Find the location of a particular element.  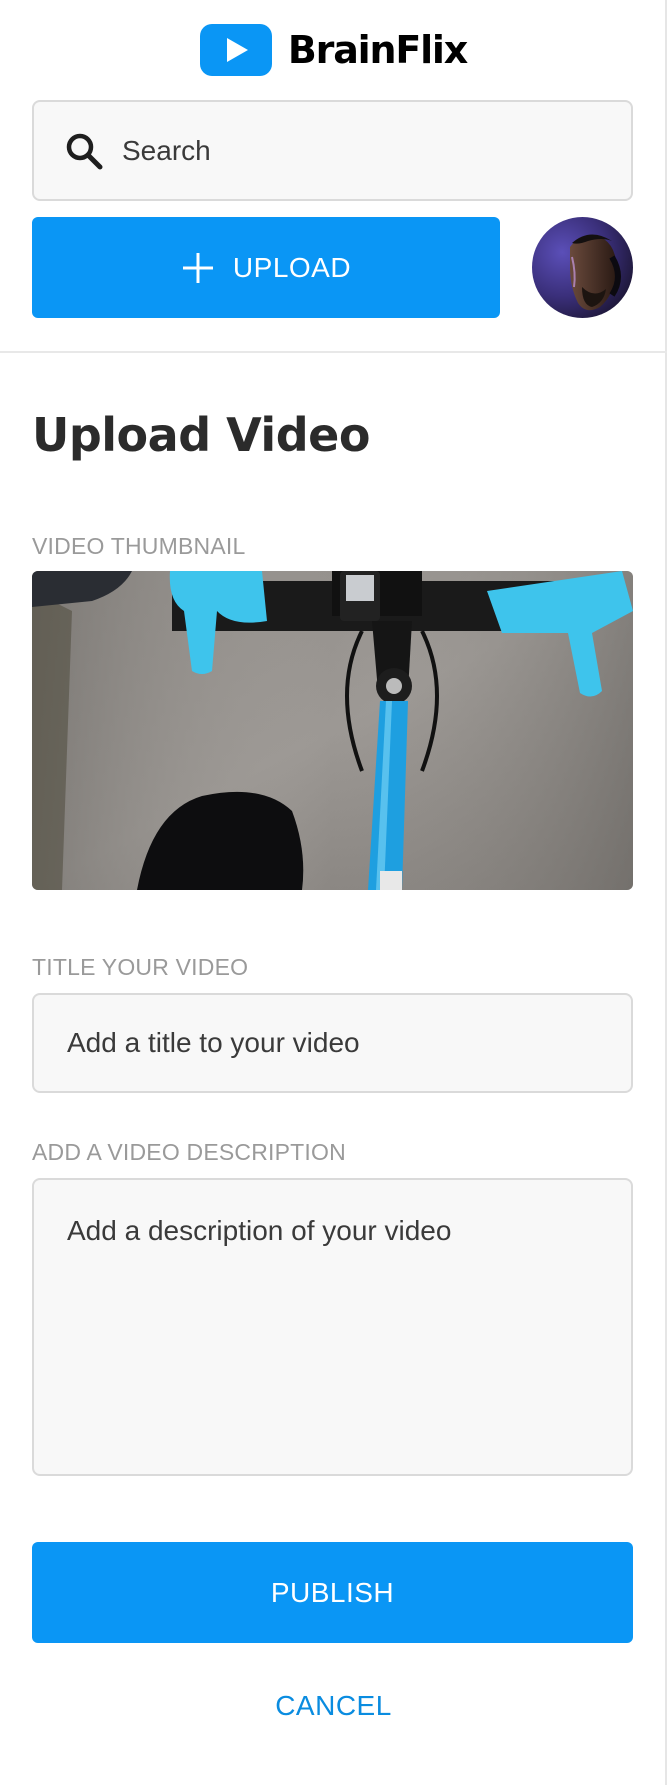

upload-button: UPLOAD is located at coordinates (266, 267).